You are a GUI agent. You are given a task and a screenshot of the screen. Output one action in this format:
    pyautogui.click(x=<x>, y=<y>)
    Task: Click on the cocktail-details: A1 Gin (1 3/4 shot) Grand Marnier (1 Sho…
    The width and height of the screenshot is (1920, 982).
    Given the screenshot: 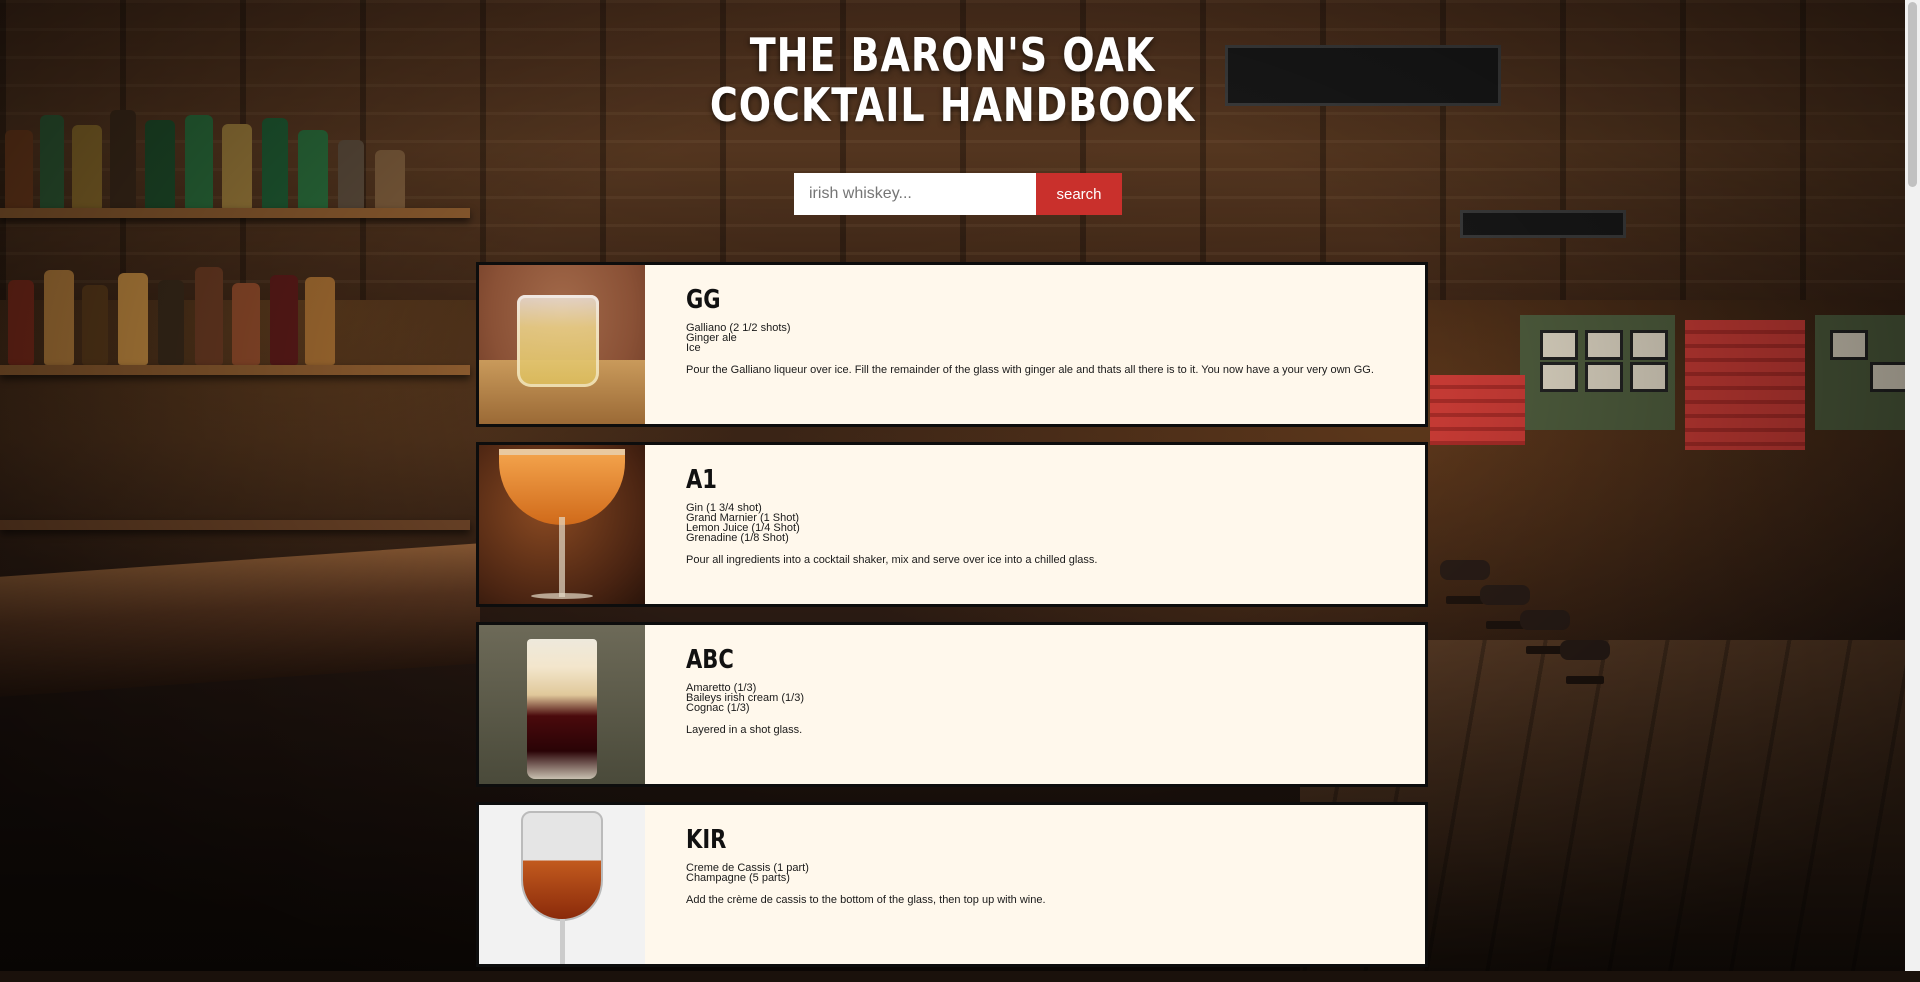 What is the action you would take?
    pyautogui.click(x=1045, y=515)
    